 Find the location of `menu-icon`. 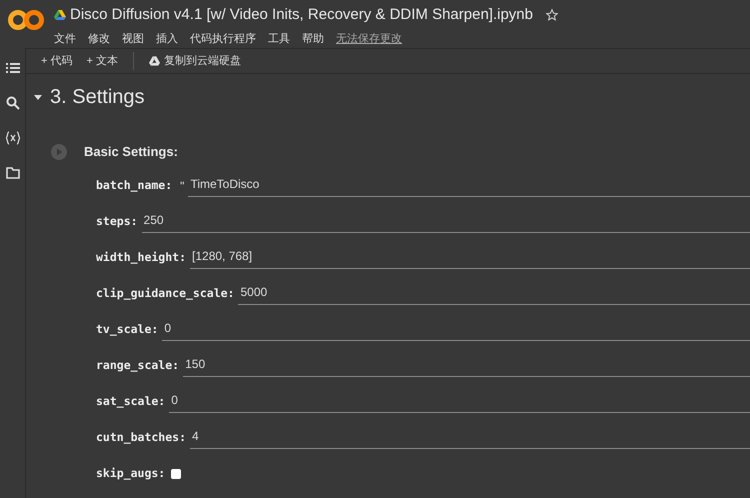

menu-icon is located at coordinates (13, 68).